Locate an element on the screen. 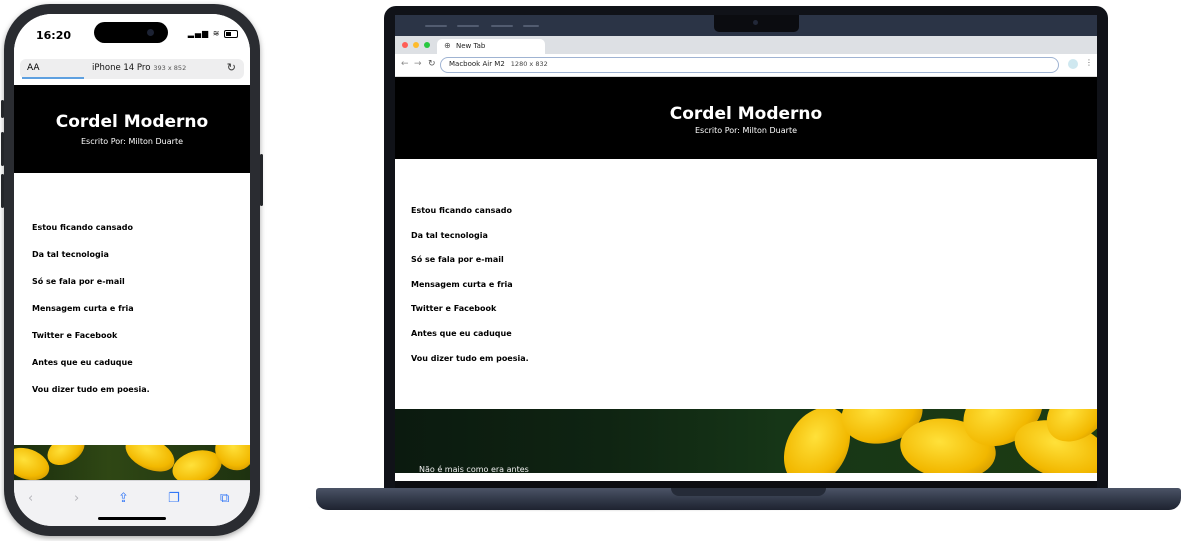 This screenshot has height=541, width=1184. text-size-button: AA is located at coordinates (33, 68).